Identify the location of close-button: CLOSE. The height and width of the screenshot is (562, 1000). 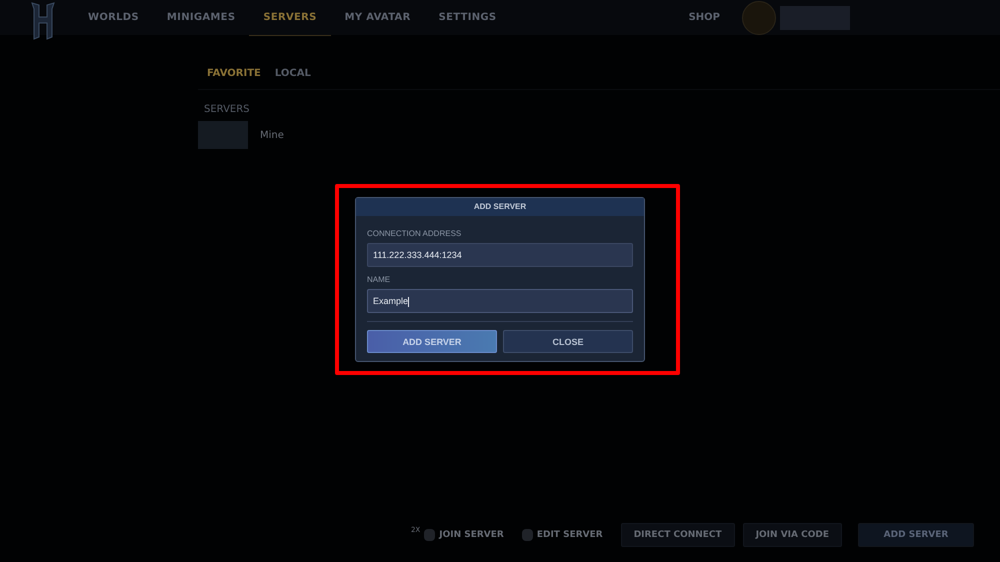
(568, 341).